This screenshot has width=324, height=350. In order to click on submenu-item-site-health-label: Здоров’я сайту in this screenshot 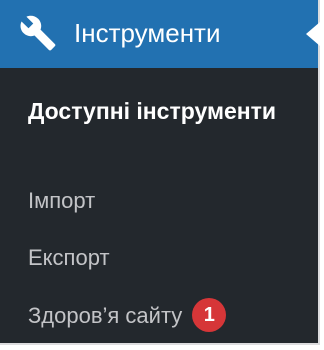, I will do `click(105, 315)`.